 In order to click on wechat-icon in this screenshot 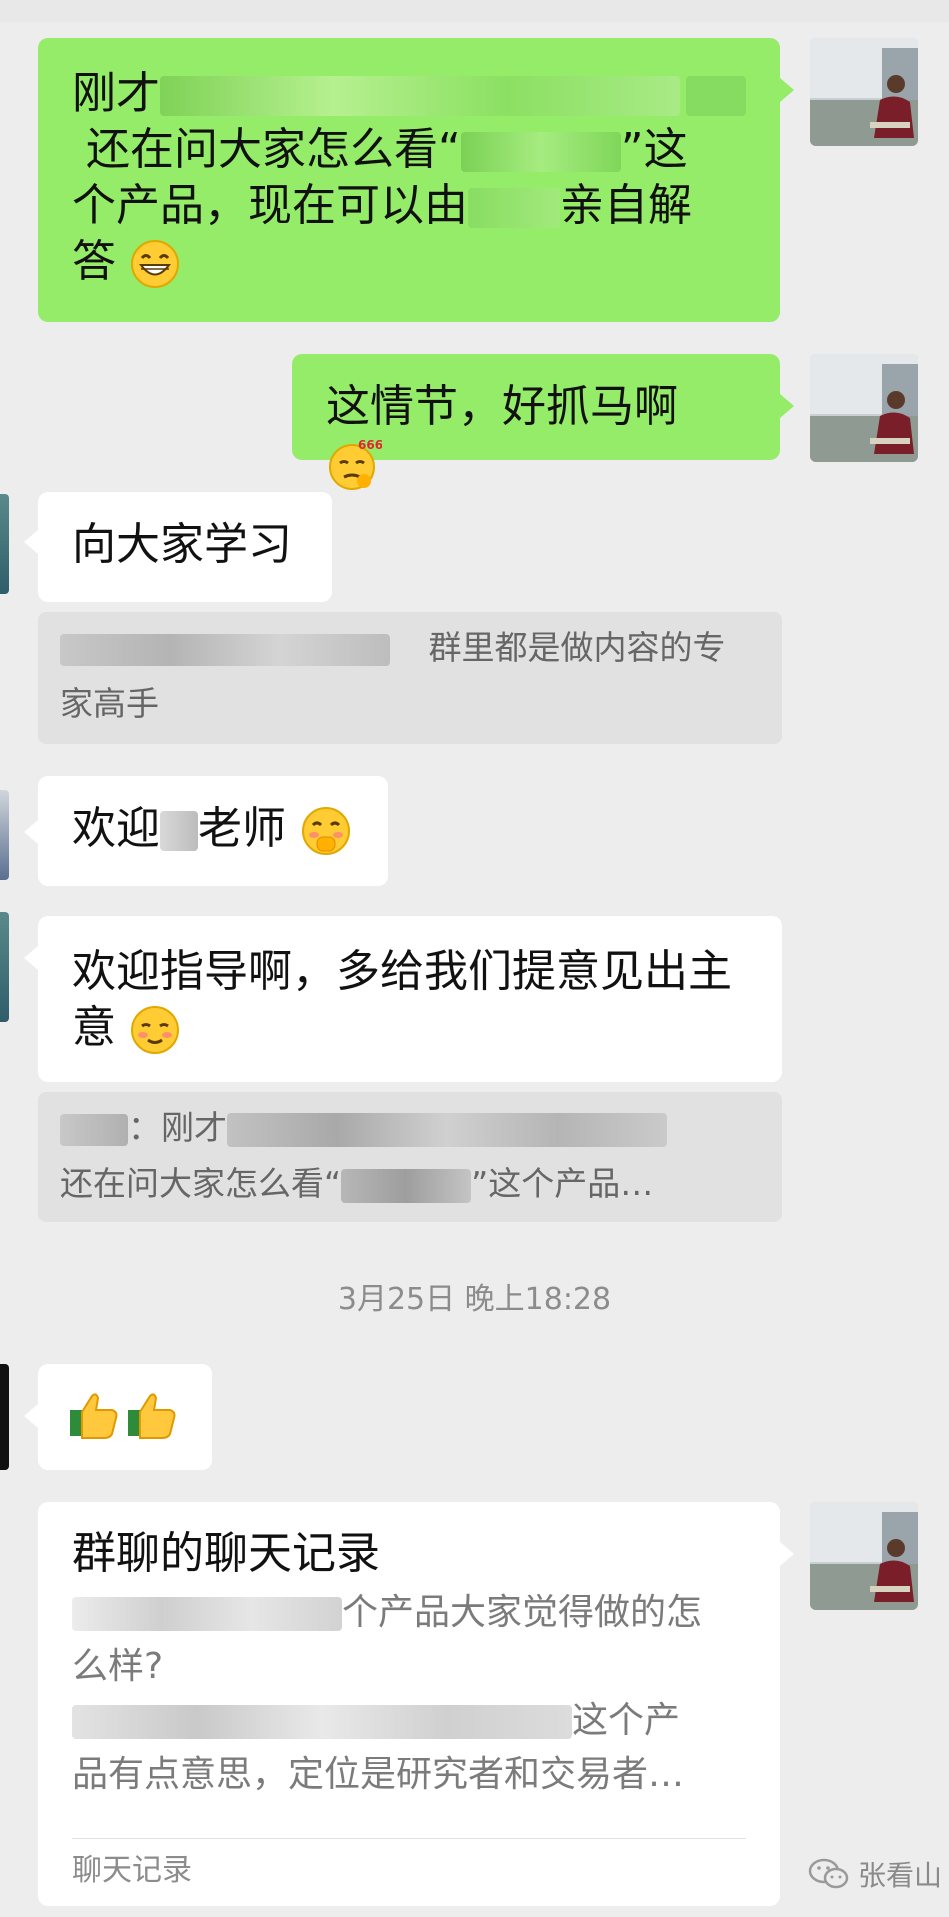, I will do `click(828, 1873)`.